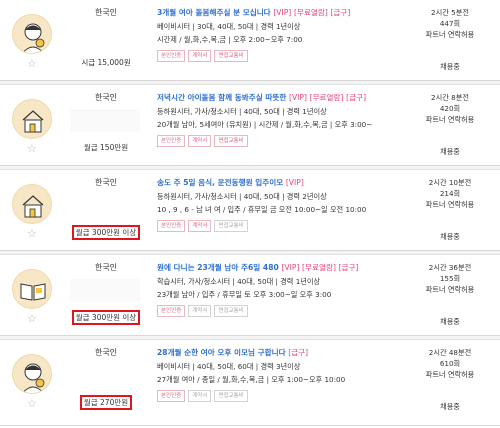  Describe the element at coordinates (277, 352) in the screenshot. I see `post-title-link: 28개월 순한 여아 오후 이모님 구합니다 [급구]` at that location.